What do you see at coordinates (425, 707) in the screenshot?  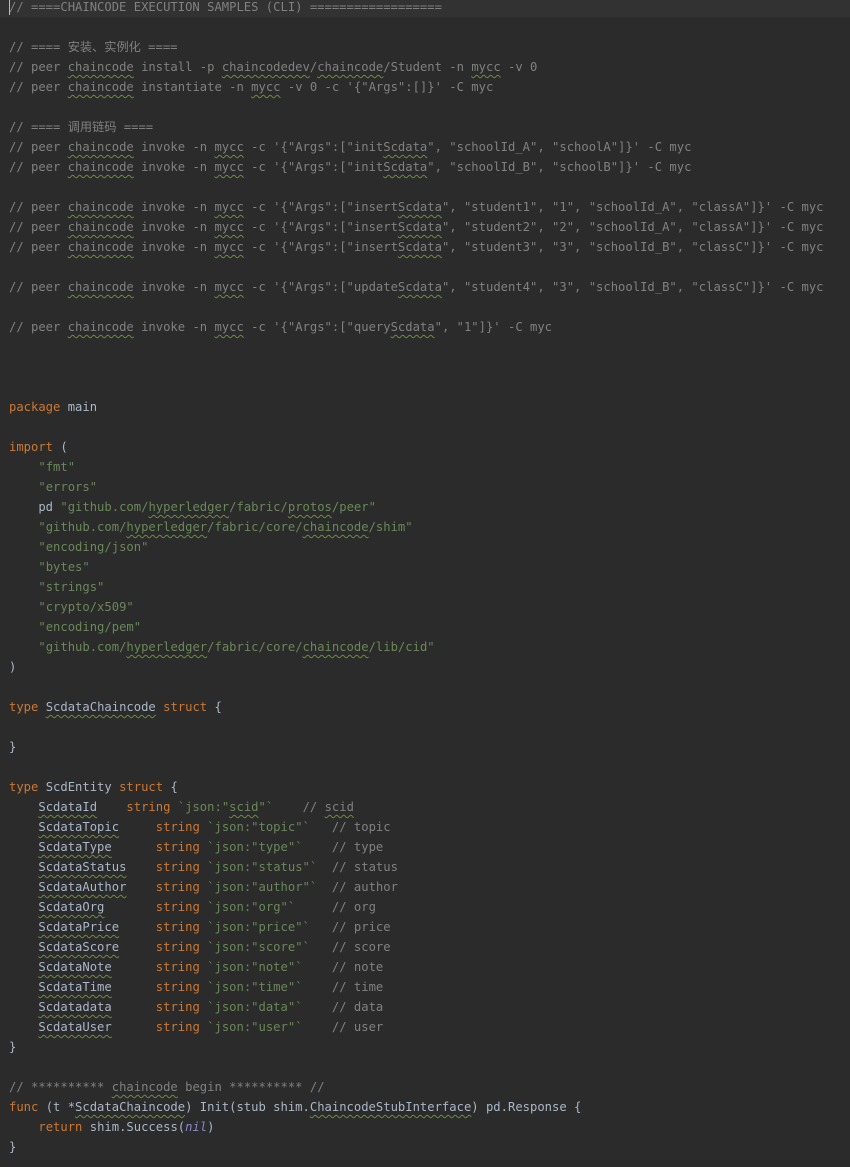 I see `code-line: type ScdataChaincode struct {` at bounding box center [425, 707].